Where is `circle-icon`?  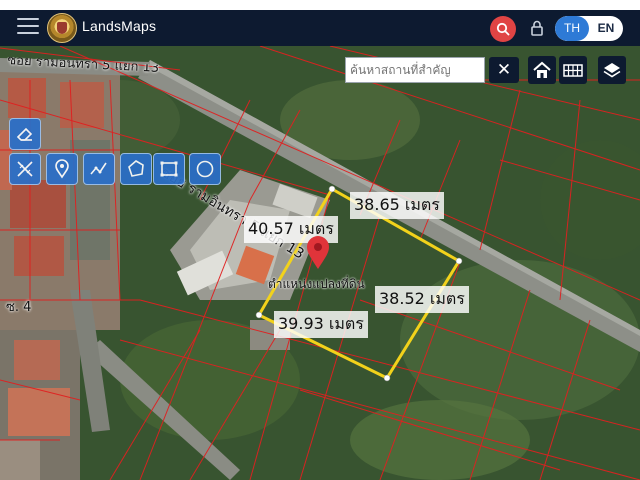 circle-icon is located at coordinates (205, 169).